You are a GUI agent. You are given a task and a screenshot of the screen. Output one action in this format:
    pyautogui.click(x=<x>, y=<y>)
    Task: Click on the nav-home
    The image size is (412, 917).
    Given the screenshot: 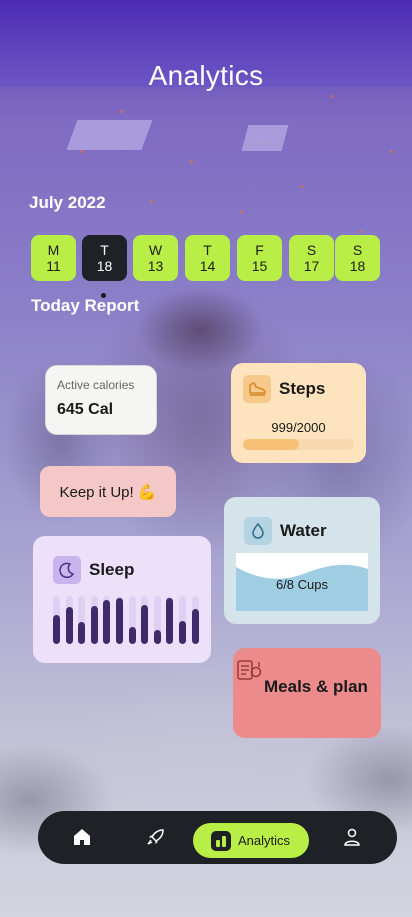 What is the action you would take?
    pyautogui.click(x=82, y=837)
    